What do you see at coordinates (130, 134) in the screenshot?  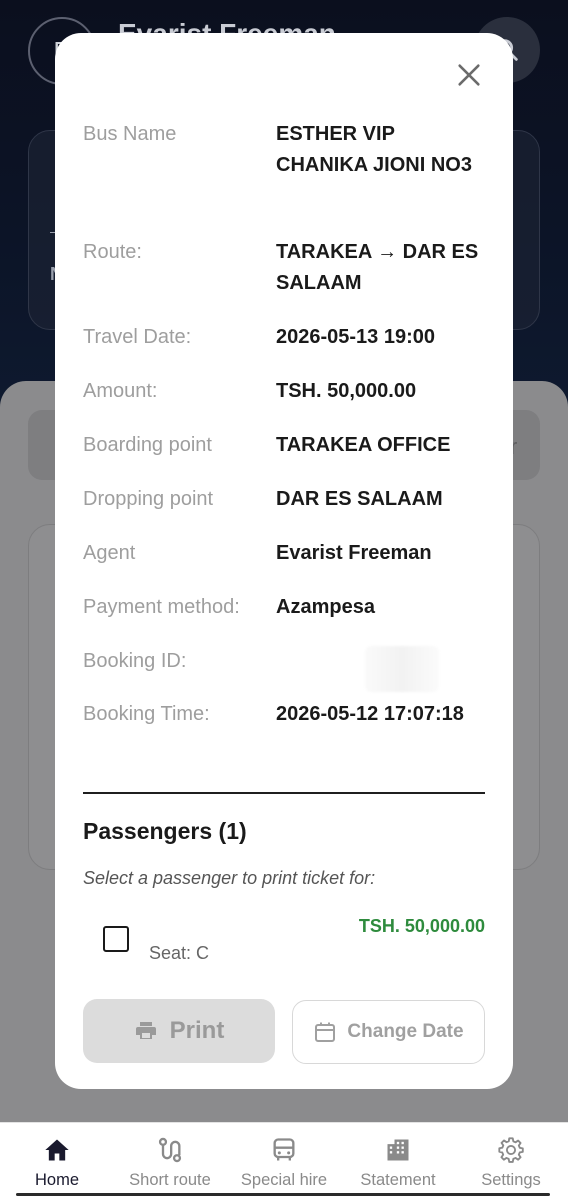 I see `detail-label: Bus Name` at bounding box center [130, 134].